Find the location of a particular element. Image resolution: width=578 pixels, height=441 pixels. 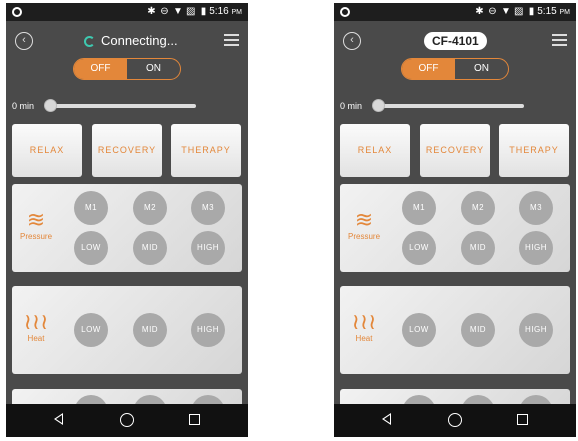

status-bar: ✱ ⊖ ▼ ▨ ▮ 5:15 PM is located at coordinates (455, 12).